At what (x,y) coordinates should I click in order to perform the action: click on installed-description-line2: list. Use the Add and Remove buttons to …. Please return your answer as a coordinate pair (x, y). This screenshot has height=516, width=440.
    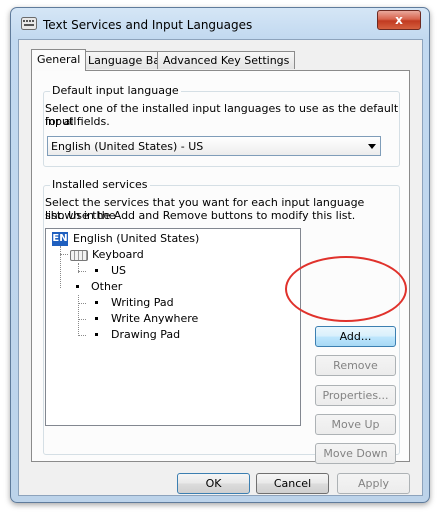
    Looking at the image, I should click on (200, 215).